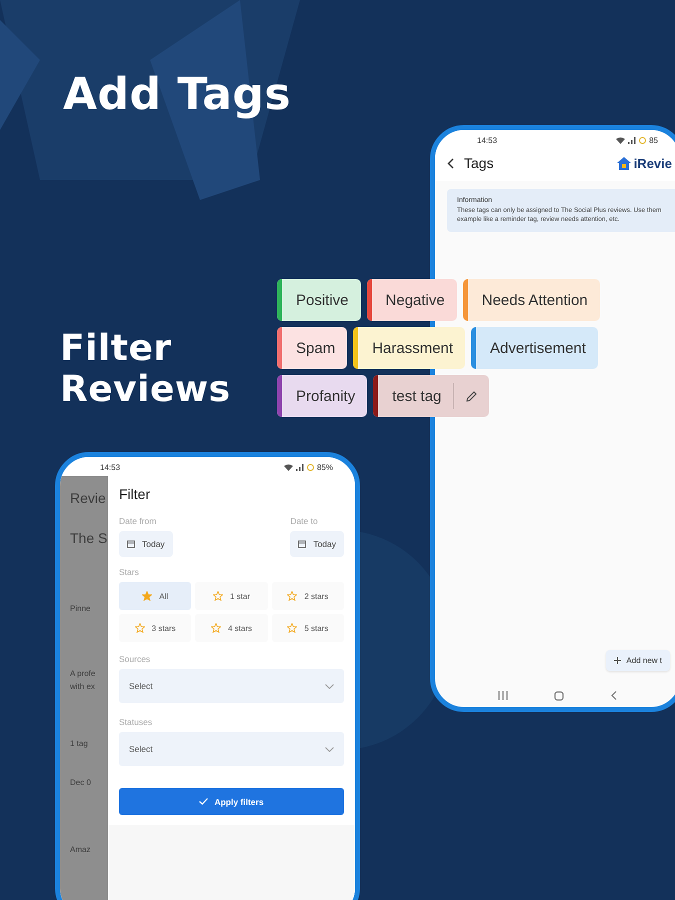  Describe the element at coordinates (231, 749) in the screenshot. I see `statuses-dropdown: Select` at that location.